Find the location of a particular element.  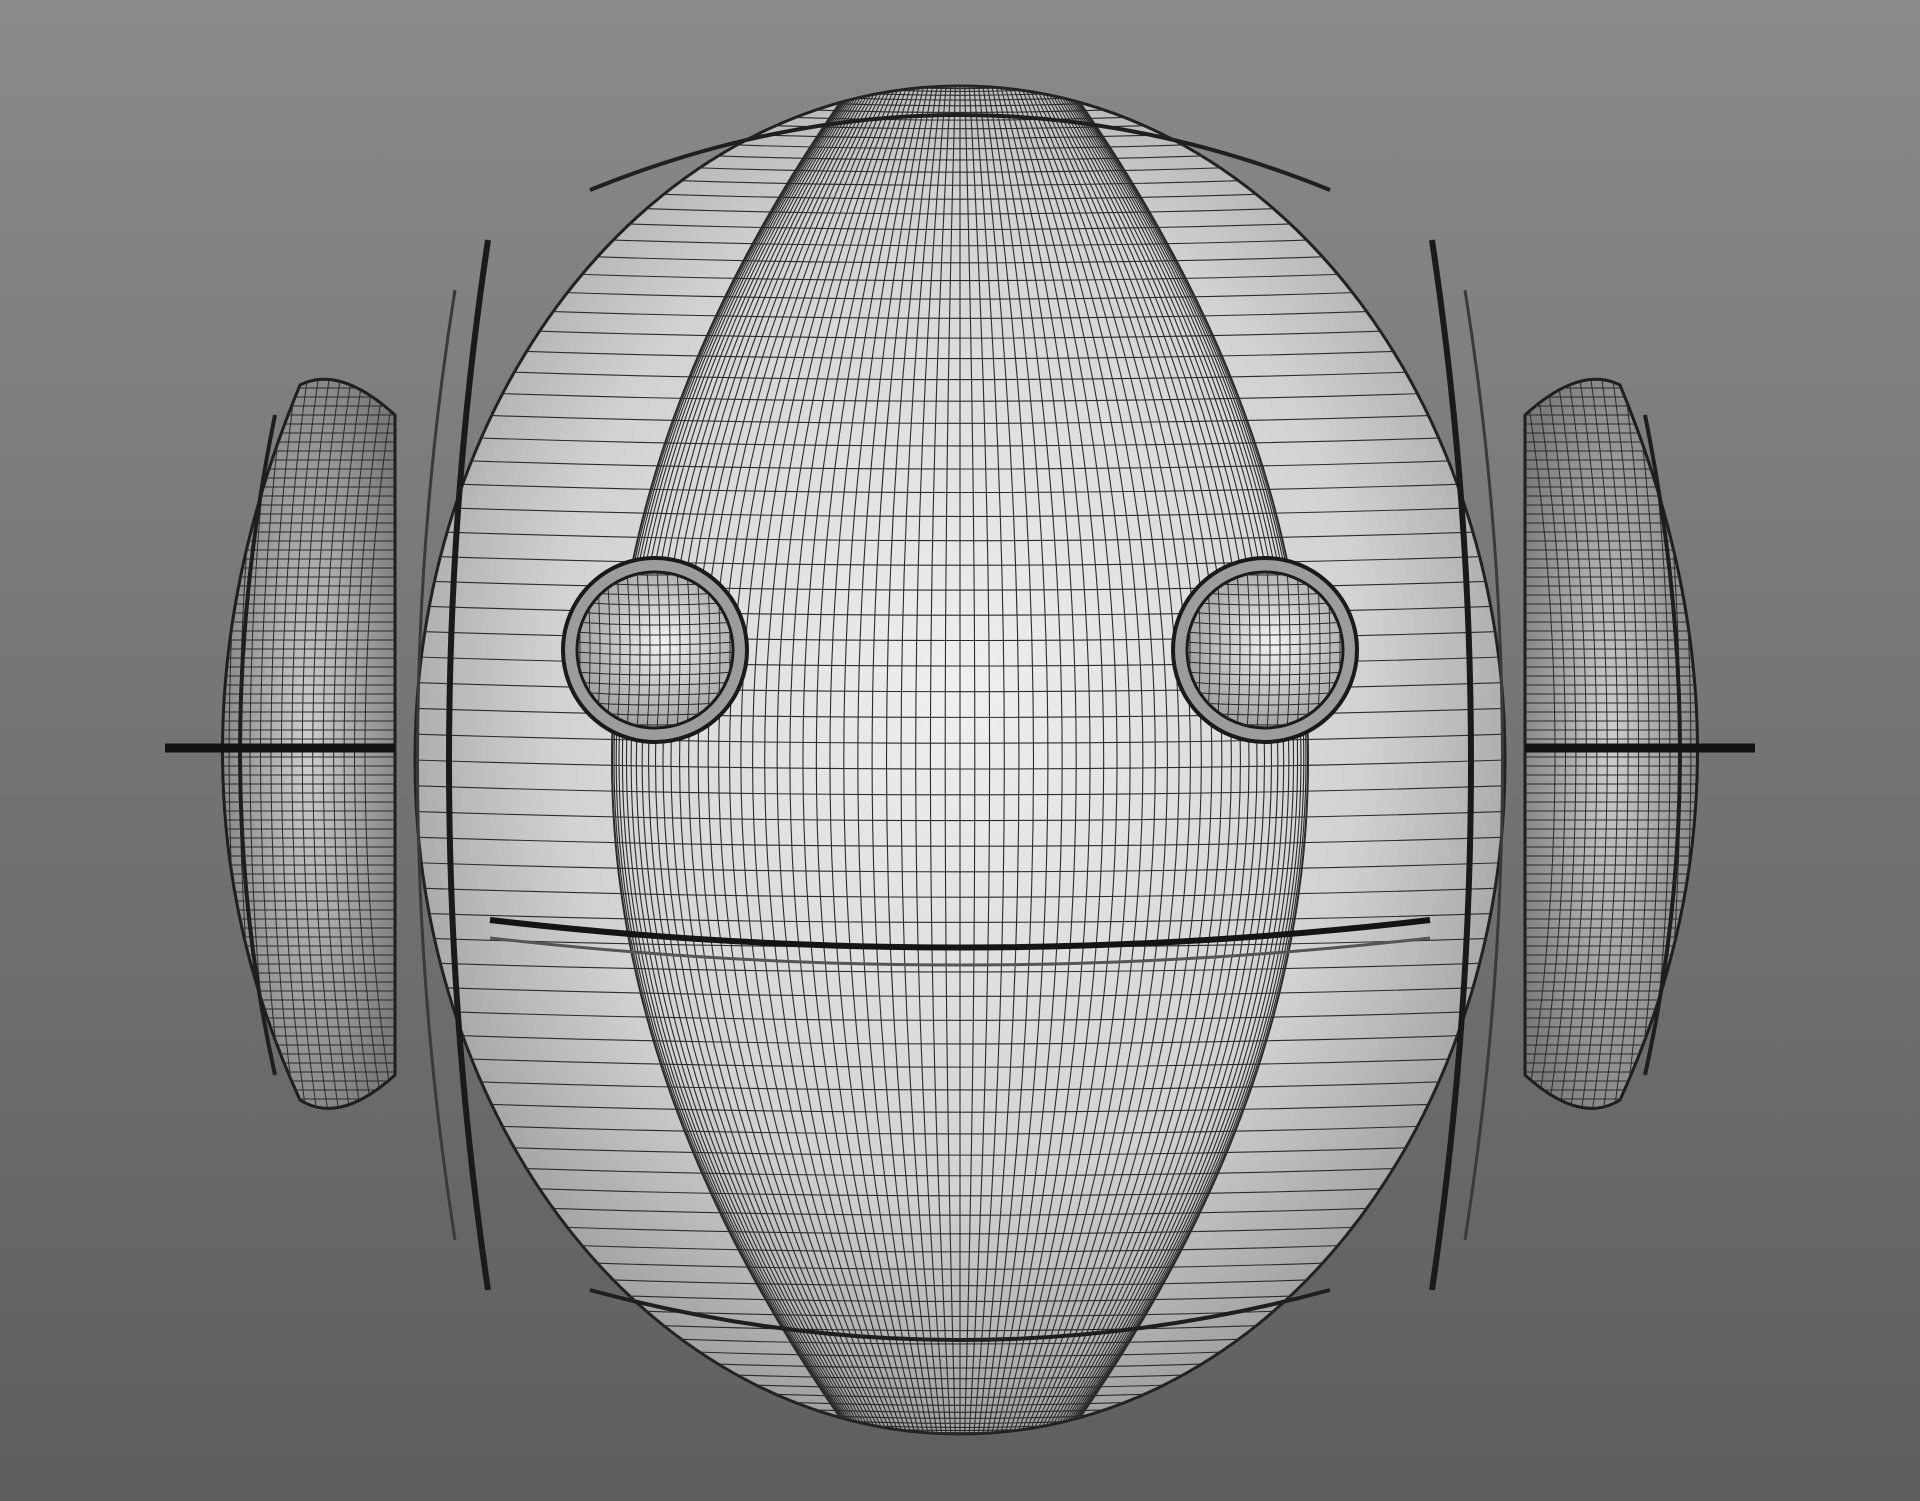

eye-socket-right-icon is located at coordinates (1265, 650).